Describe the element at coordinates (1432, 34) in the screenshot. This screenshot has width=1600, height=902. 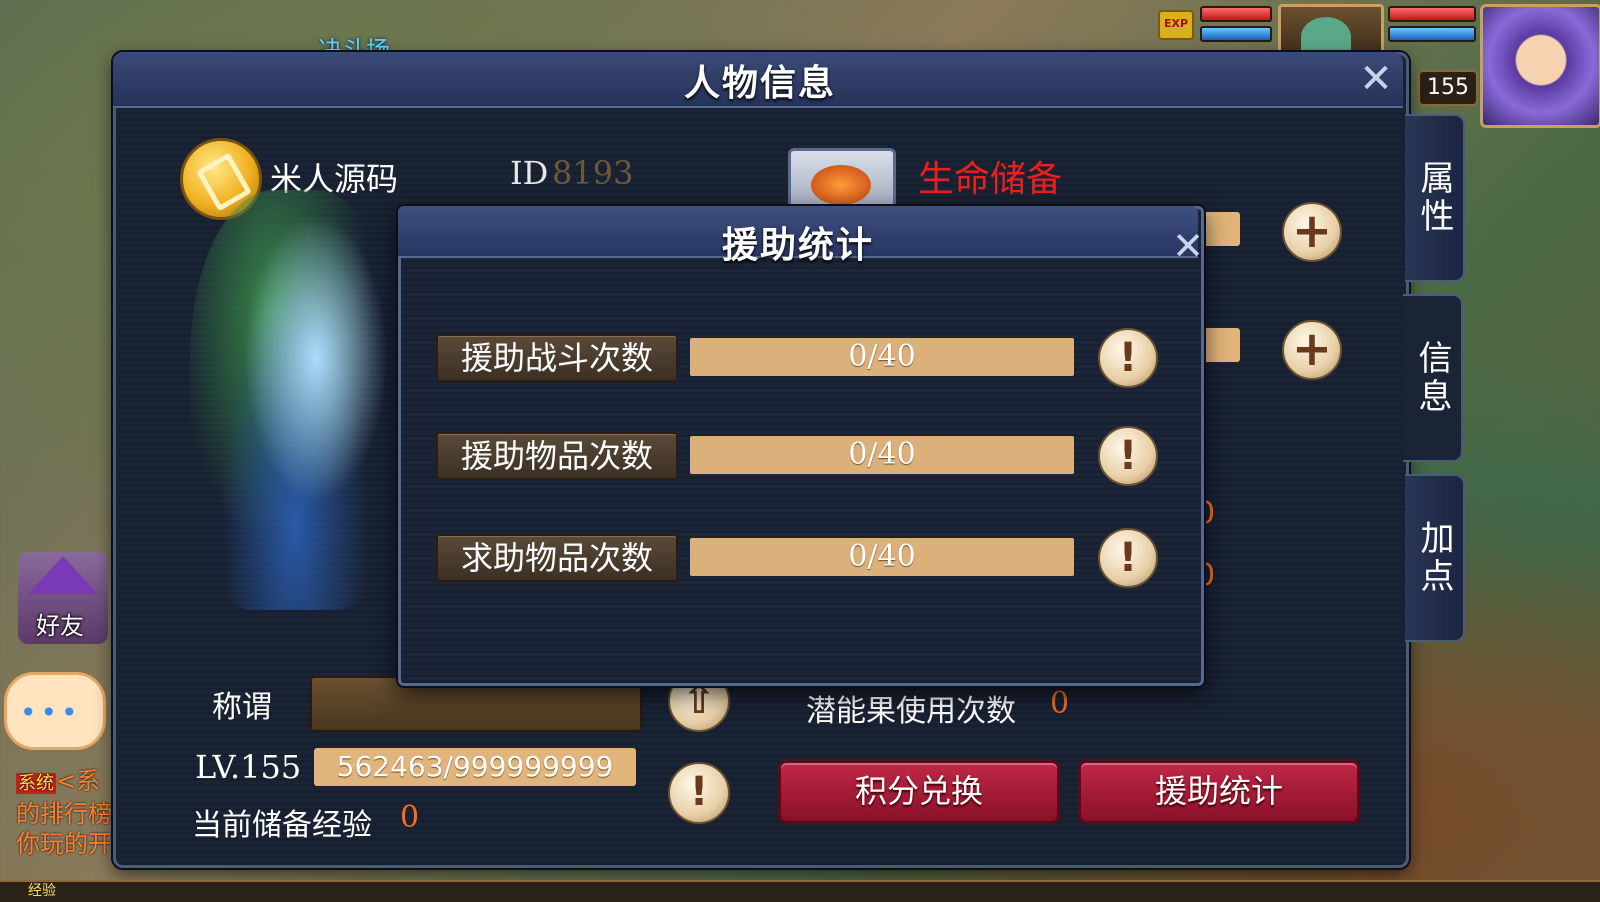
I see `player-mp-bar` at that location.